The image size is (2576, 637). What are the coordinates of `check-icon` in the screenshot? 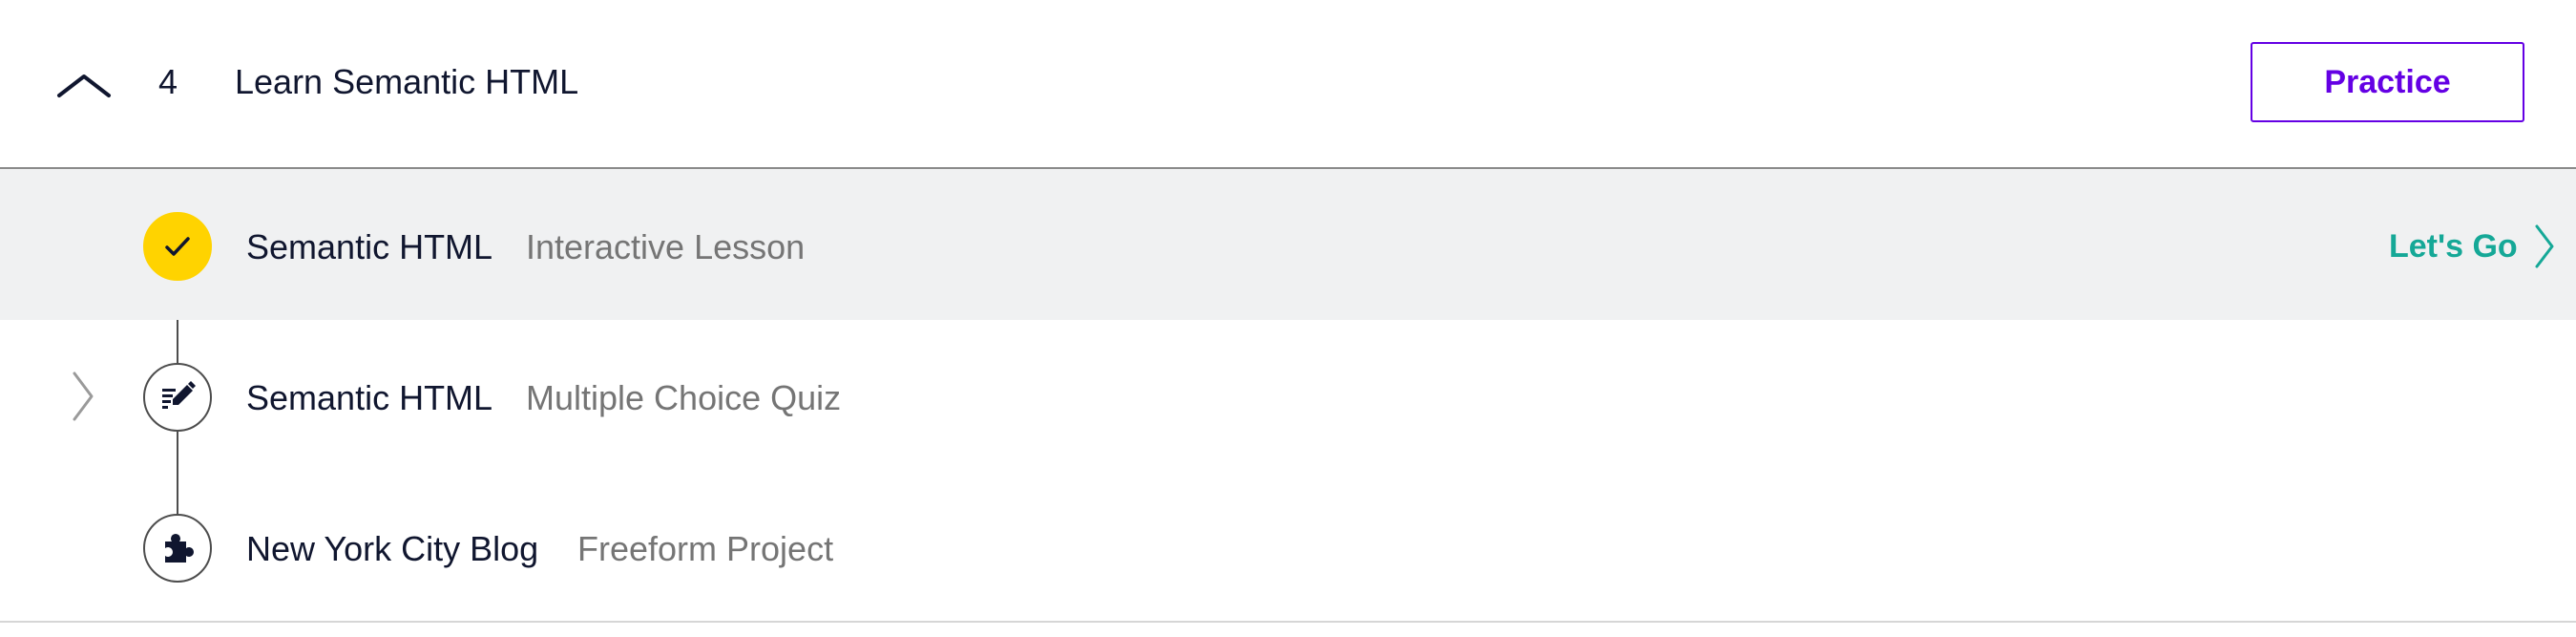 It's located at (177, 247).